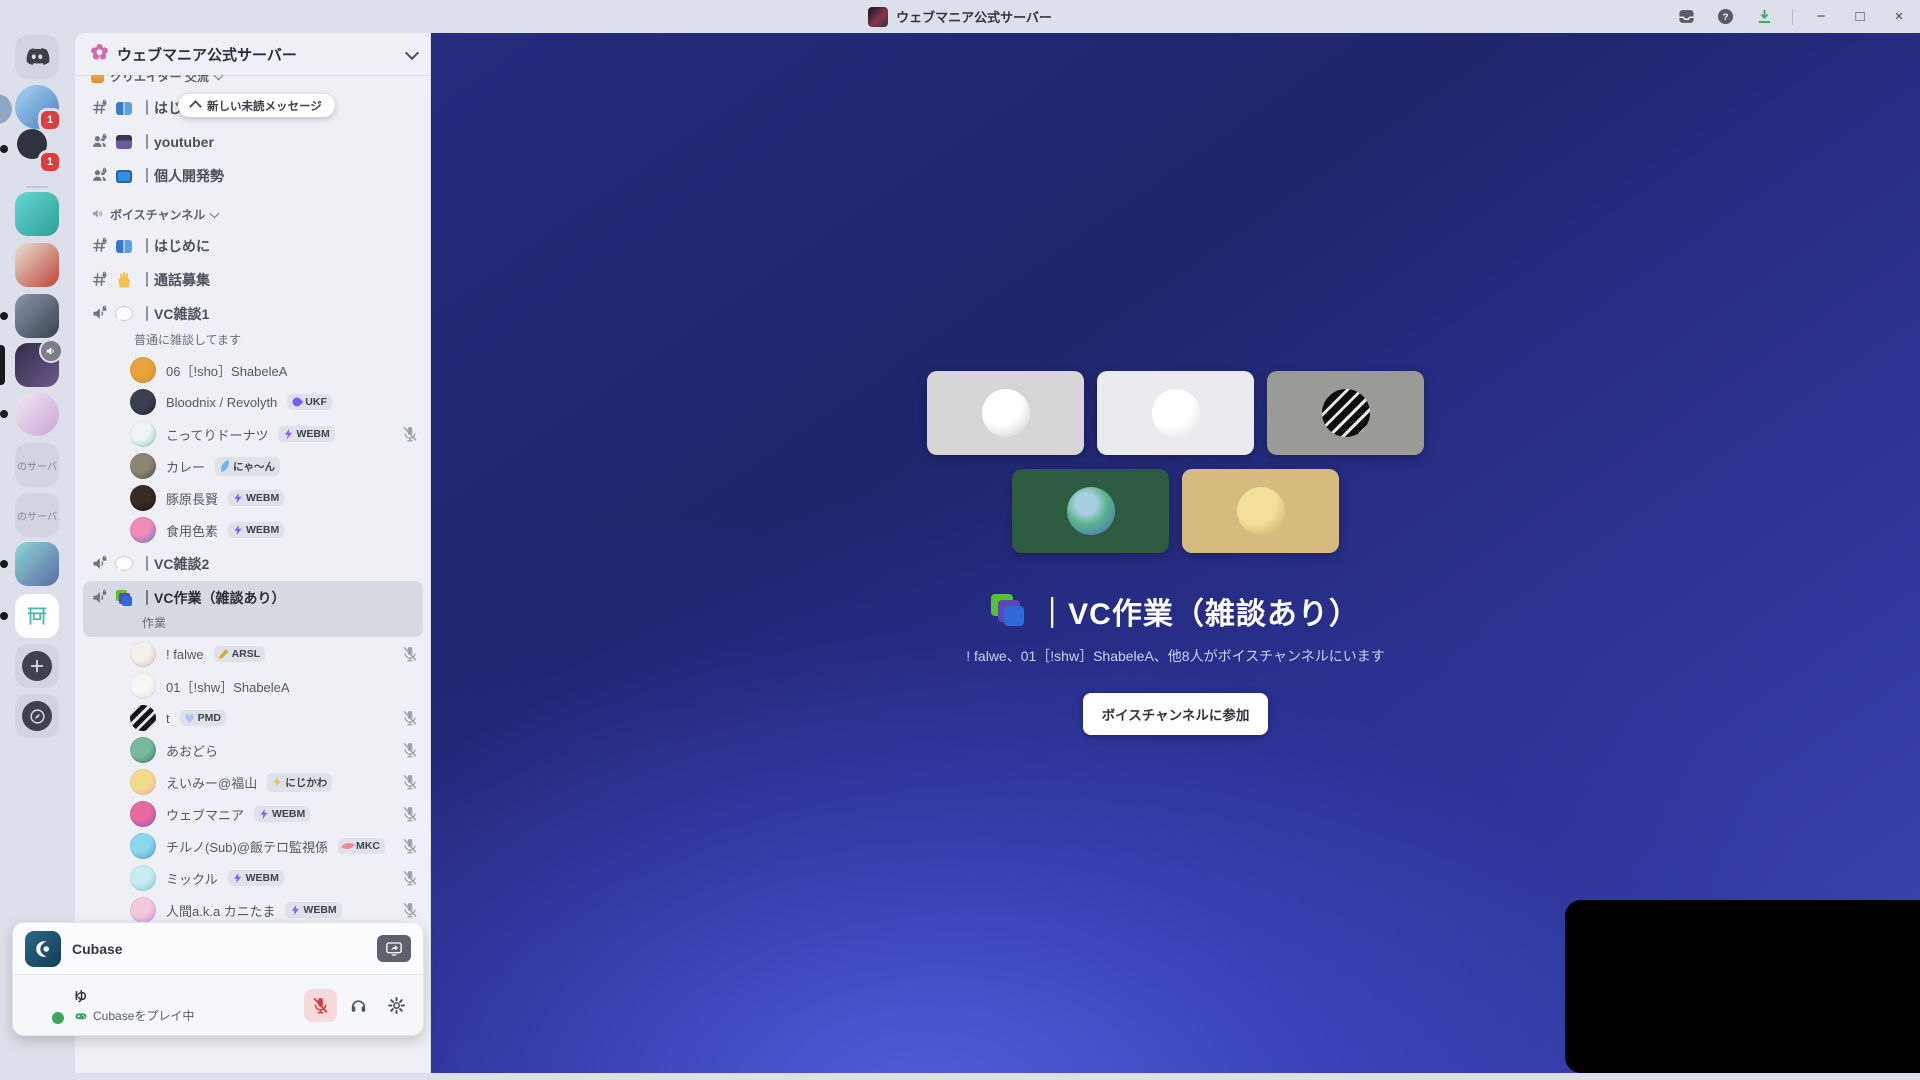 The width and height of the screenshot is (1920, 1080). What do you see at coordinates (1764, 17) in the screenshot?
I see `update-download-icon` at bounding box center [1764, 17].